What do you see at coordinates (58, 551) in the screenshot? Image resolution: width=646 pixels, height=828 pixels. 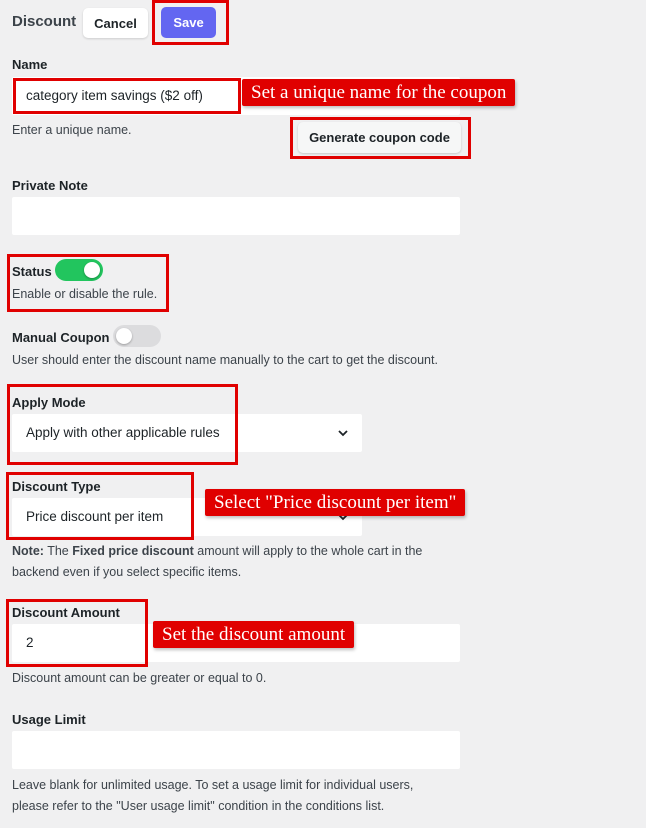 I see `note-text-1: The` at bounding box center [58, 551].